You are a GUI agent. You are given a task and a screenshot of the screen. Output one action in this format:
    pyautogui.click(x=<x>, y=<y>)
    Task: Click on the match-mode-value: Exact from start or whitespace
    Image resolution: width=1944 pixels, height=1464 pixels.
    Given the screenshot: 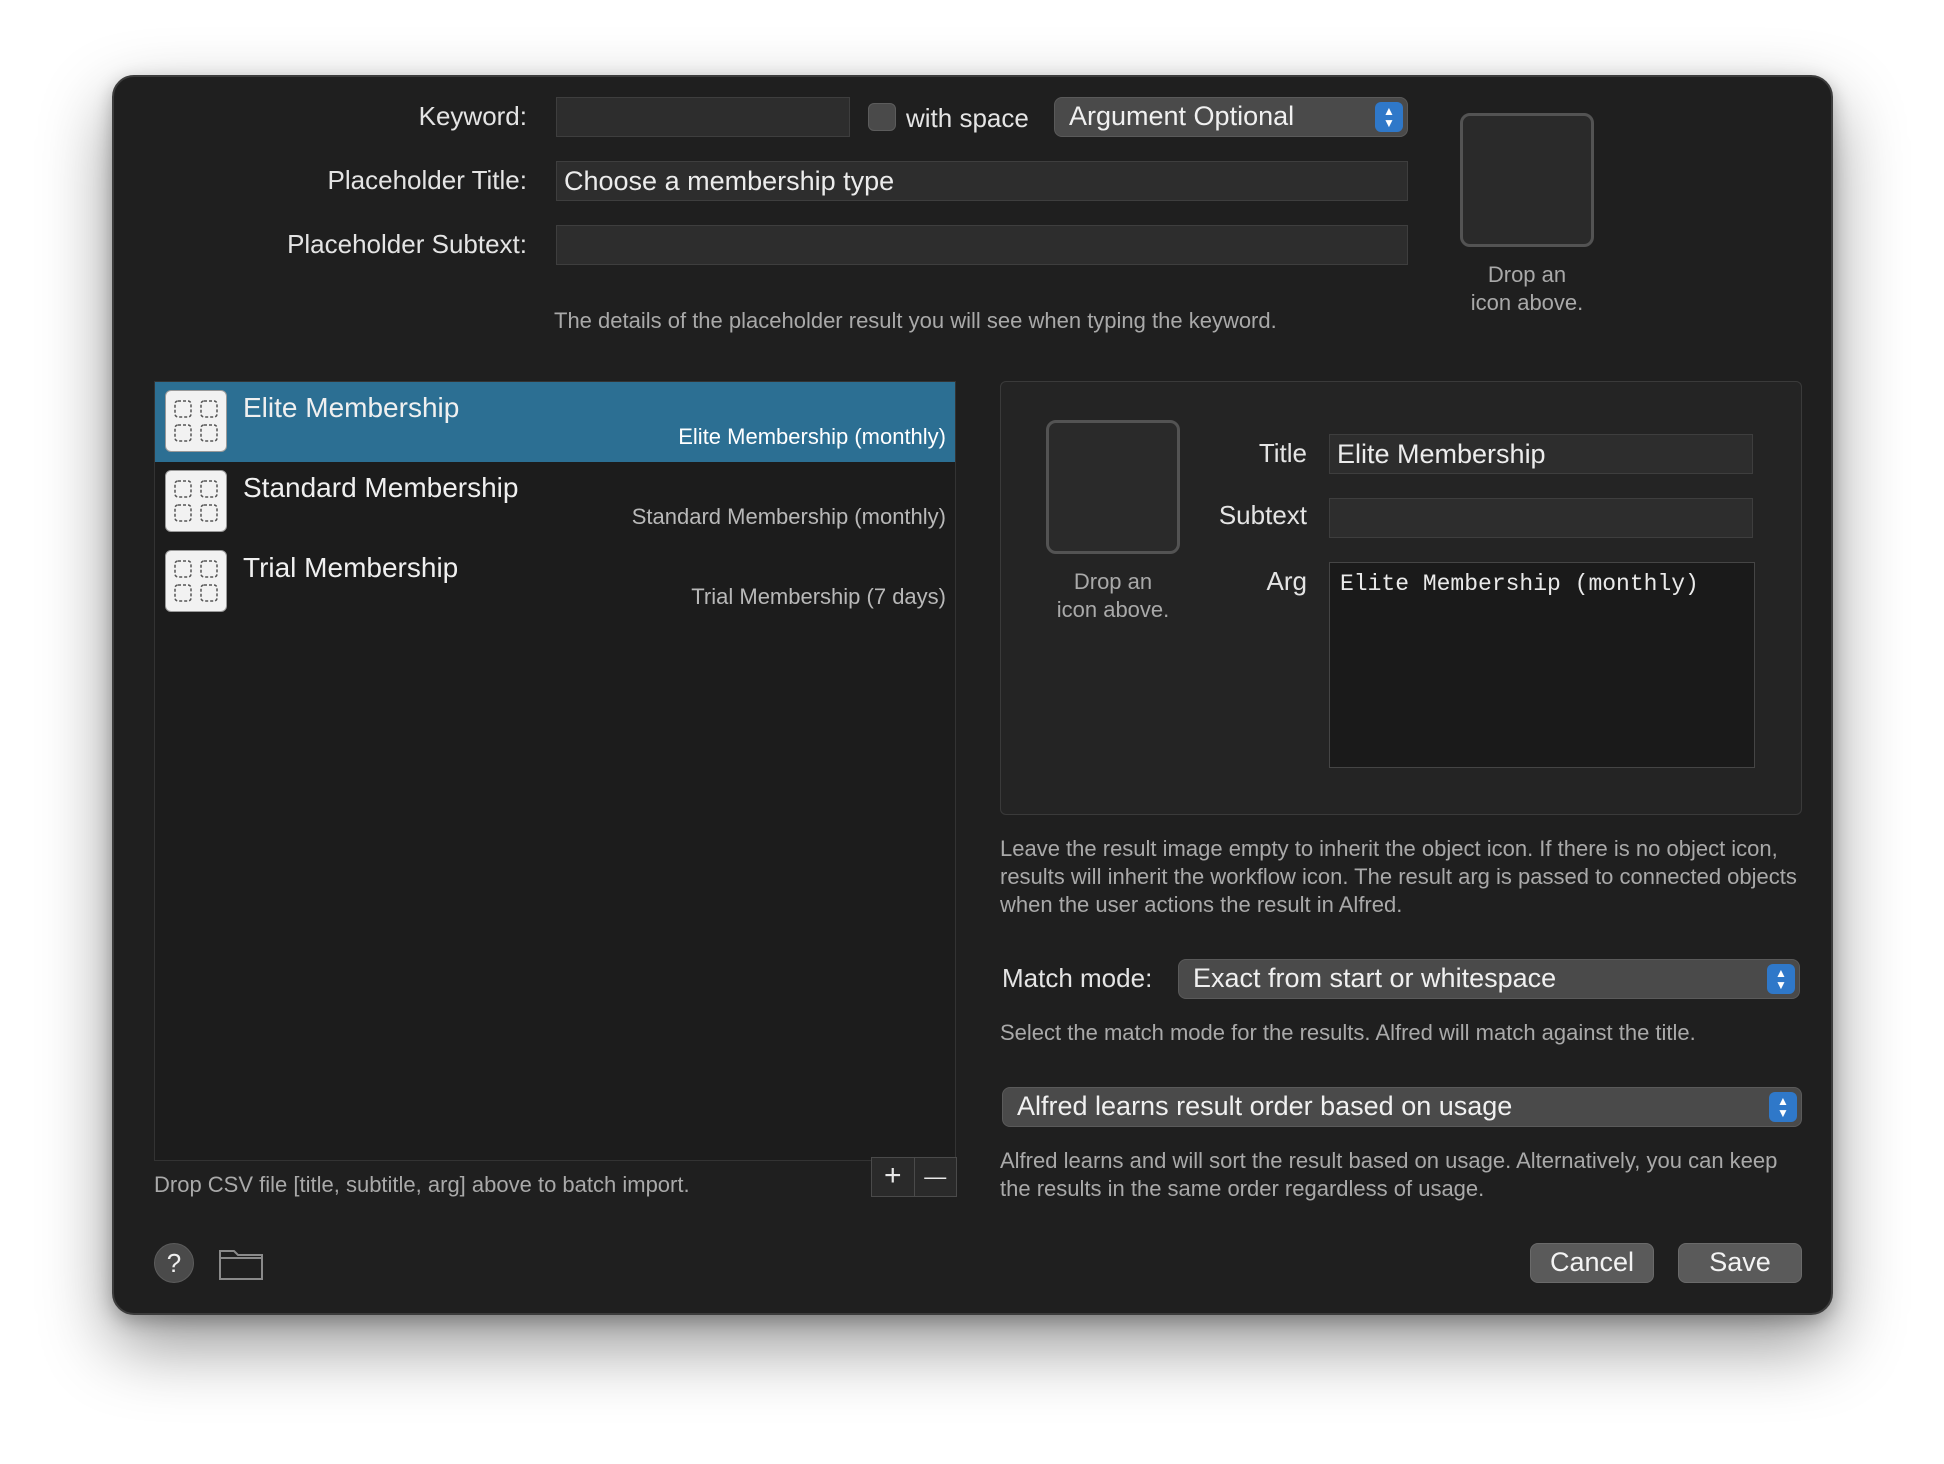 What is the action you would take?
    pyautogui.click(x=1375, y=978)
    